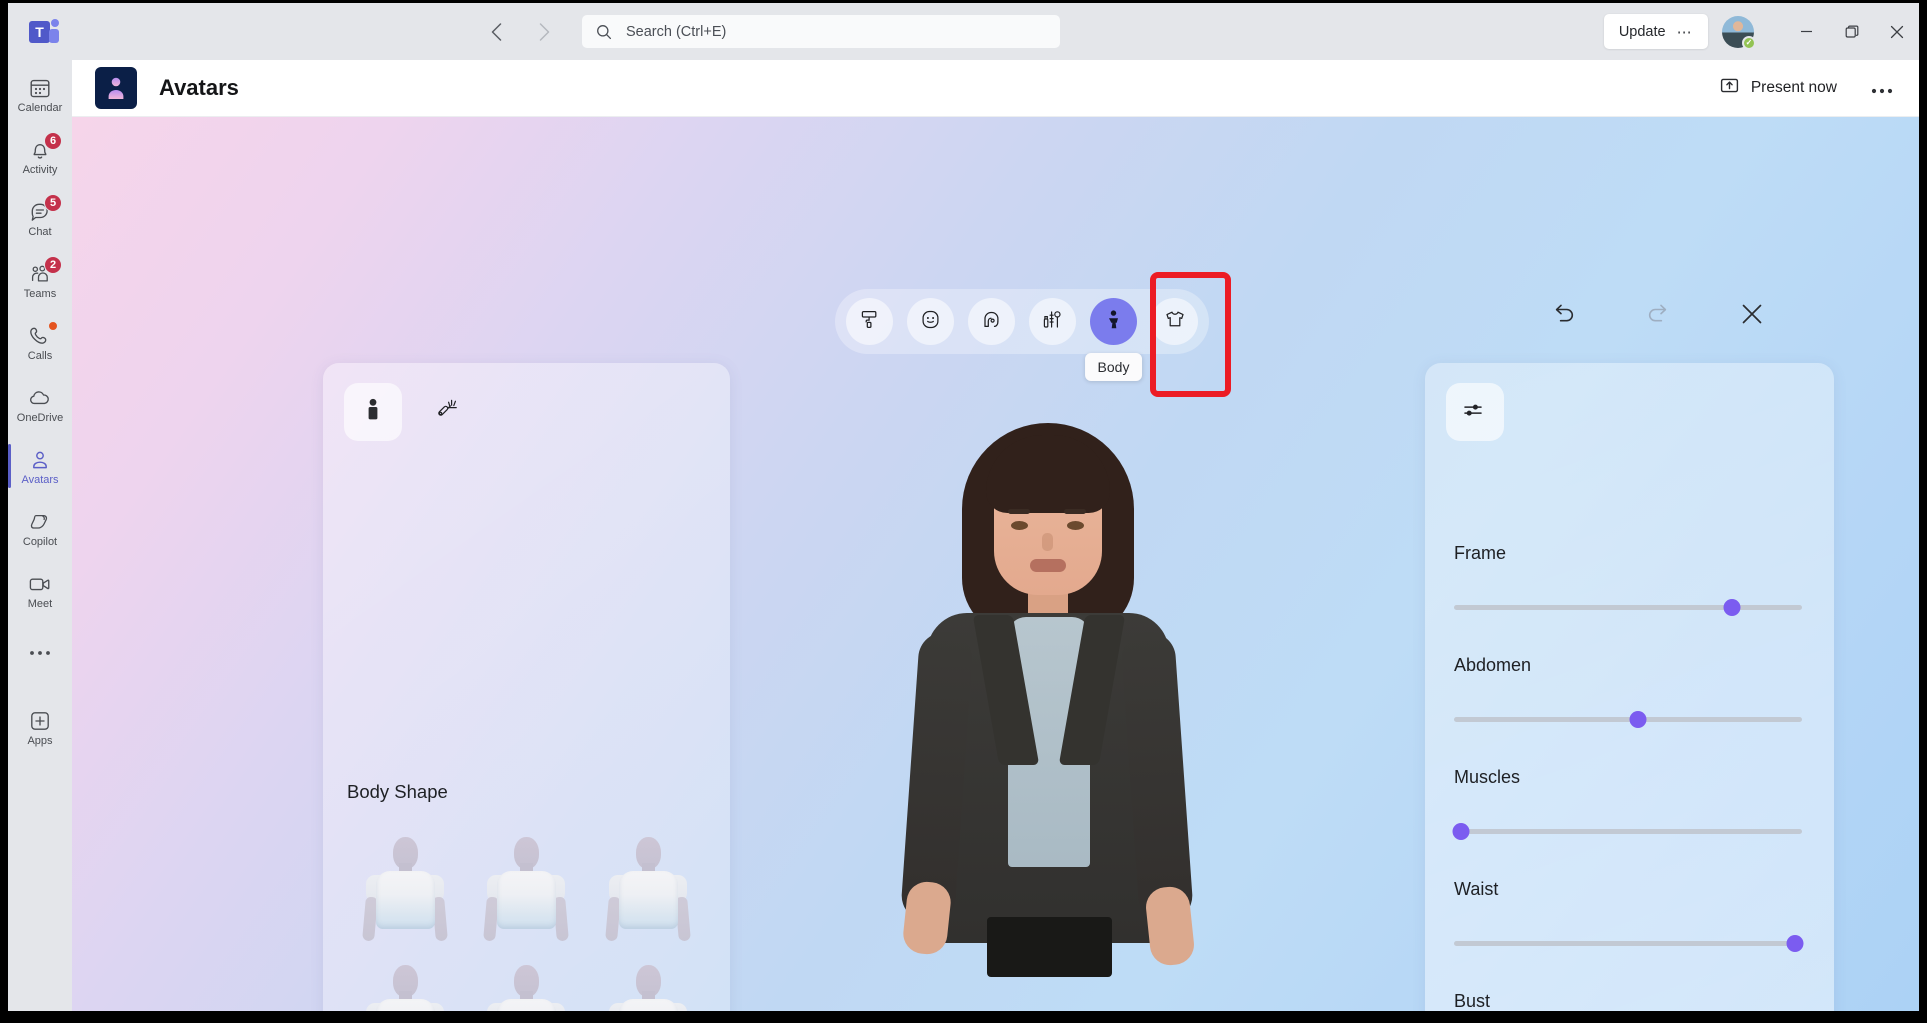  I want to click on face-smile-icon, so click(930, 322).